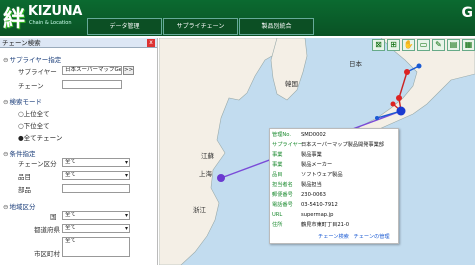  Describe the element at coordinates (311, 225) in the screenshot. I see `popup-row: 住所 鶴見市東町丁目21-0` at that location.